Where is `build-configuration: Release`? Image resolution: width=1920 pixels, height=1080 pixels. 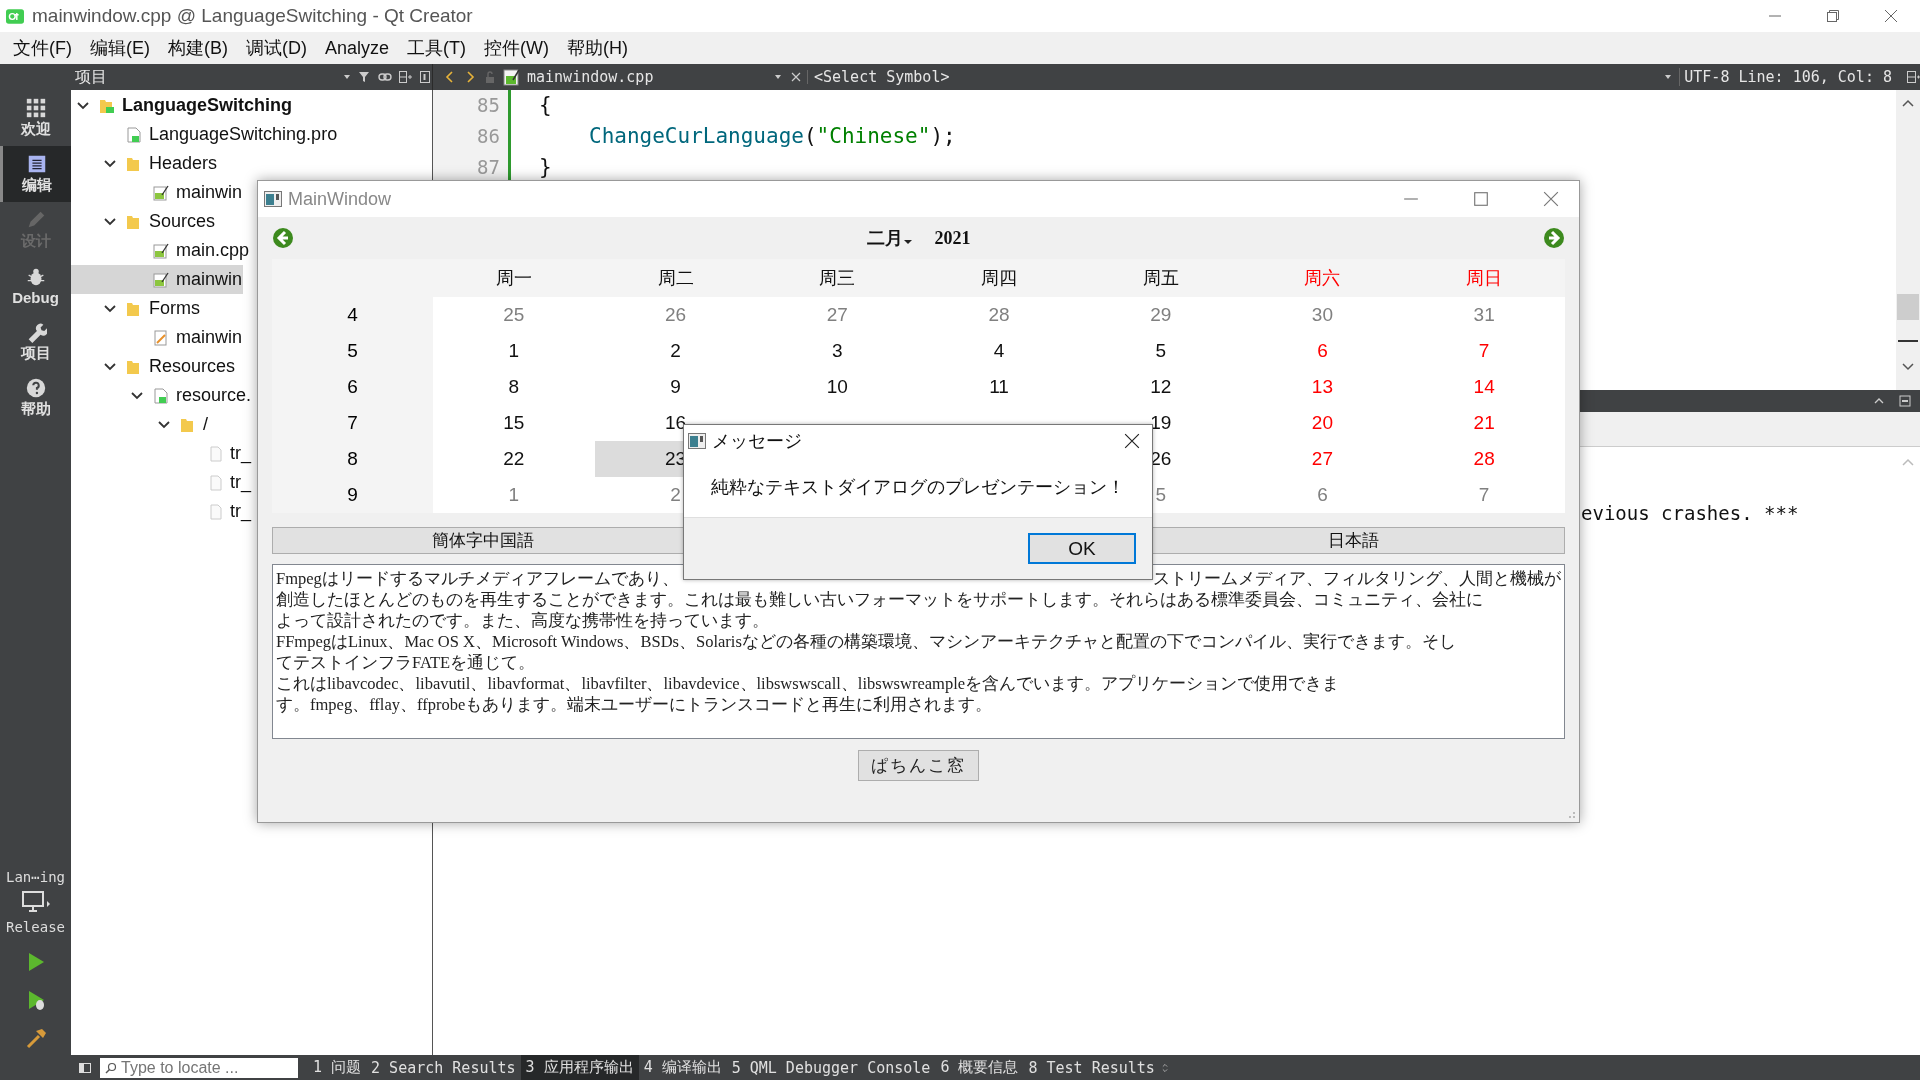 build-configuration: Release is located at coordinates (35, 927).